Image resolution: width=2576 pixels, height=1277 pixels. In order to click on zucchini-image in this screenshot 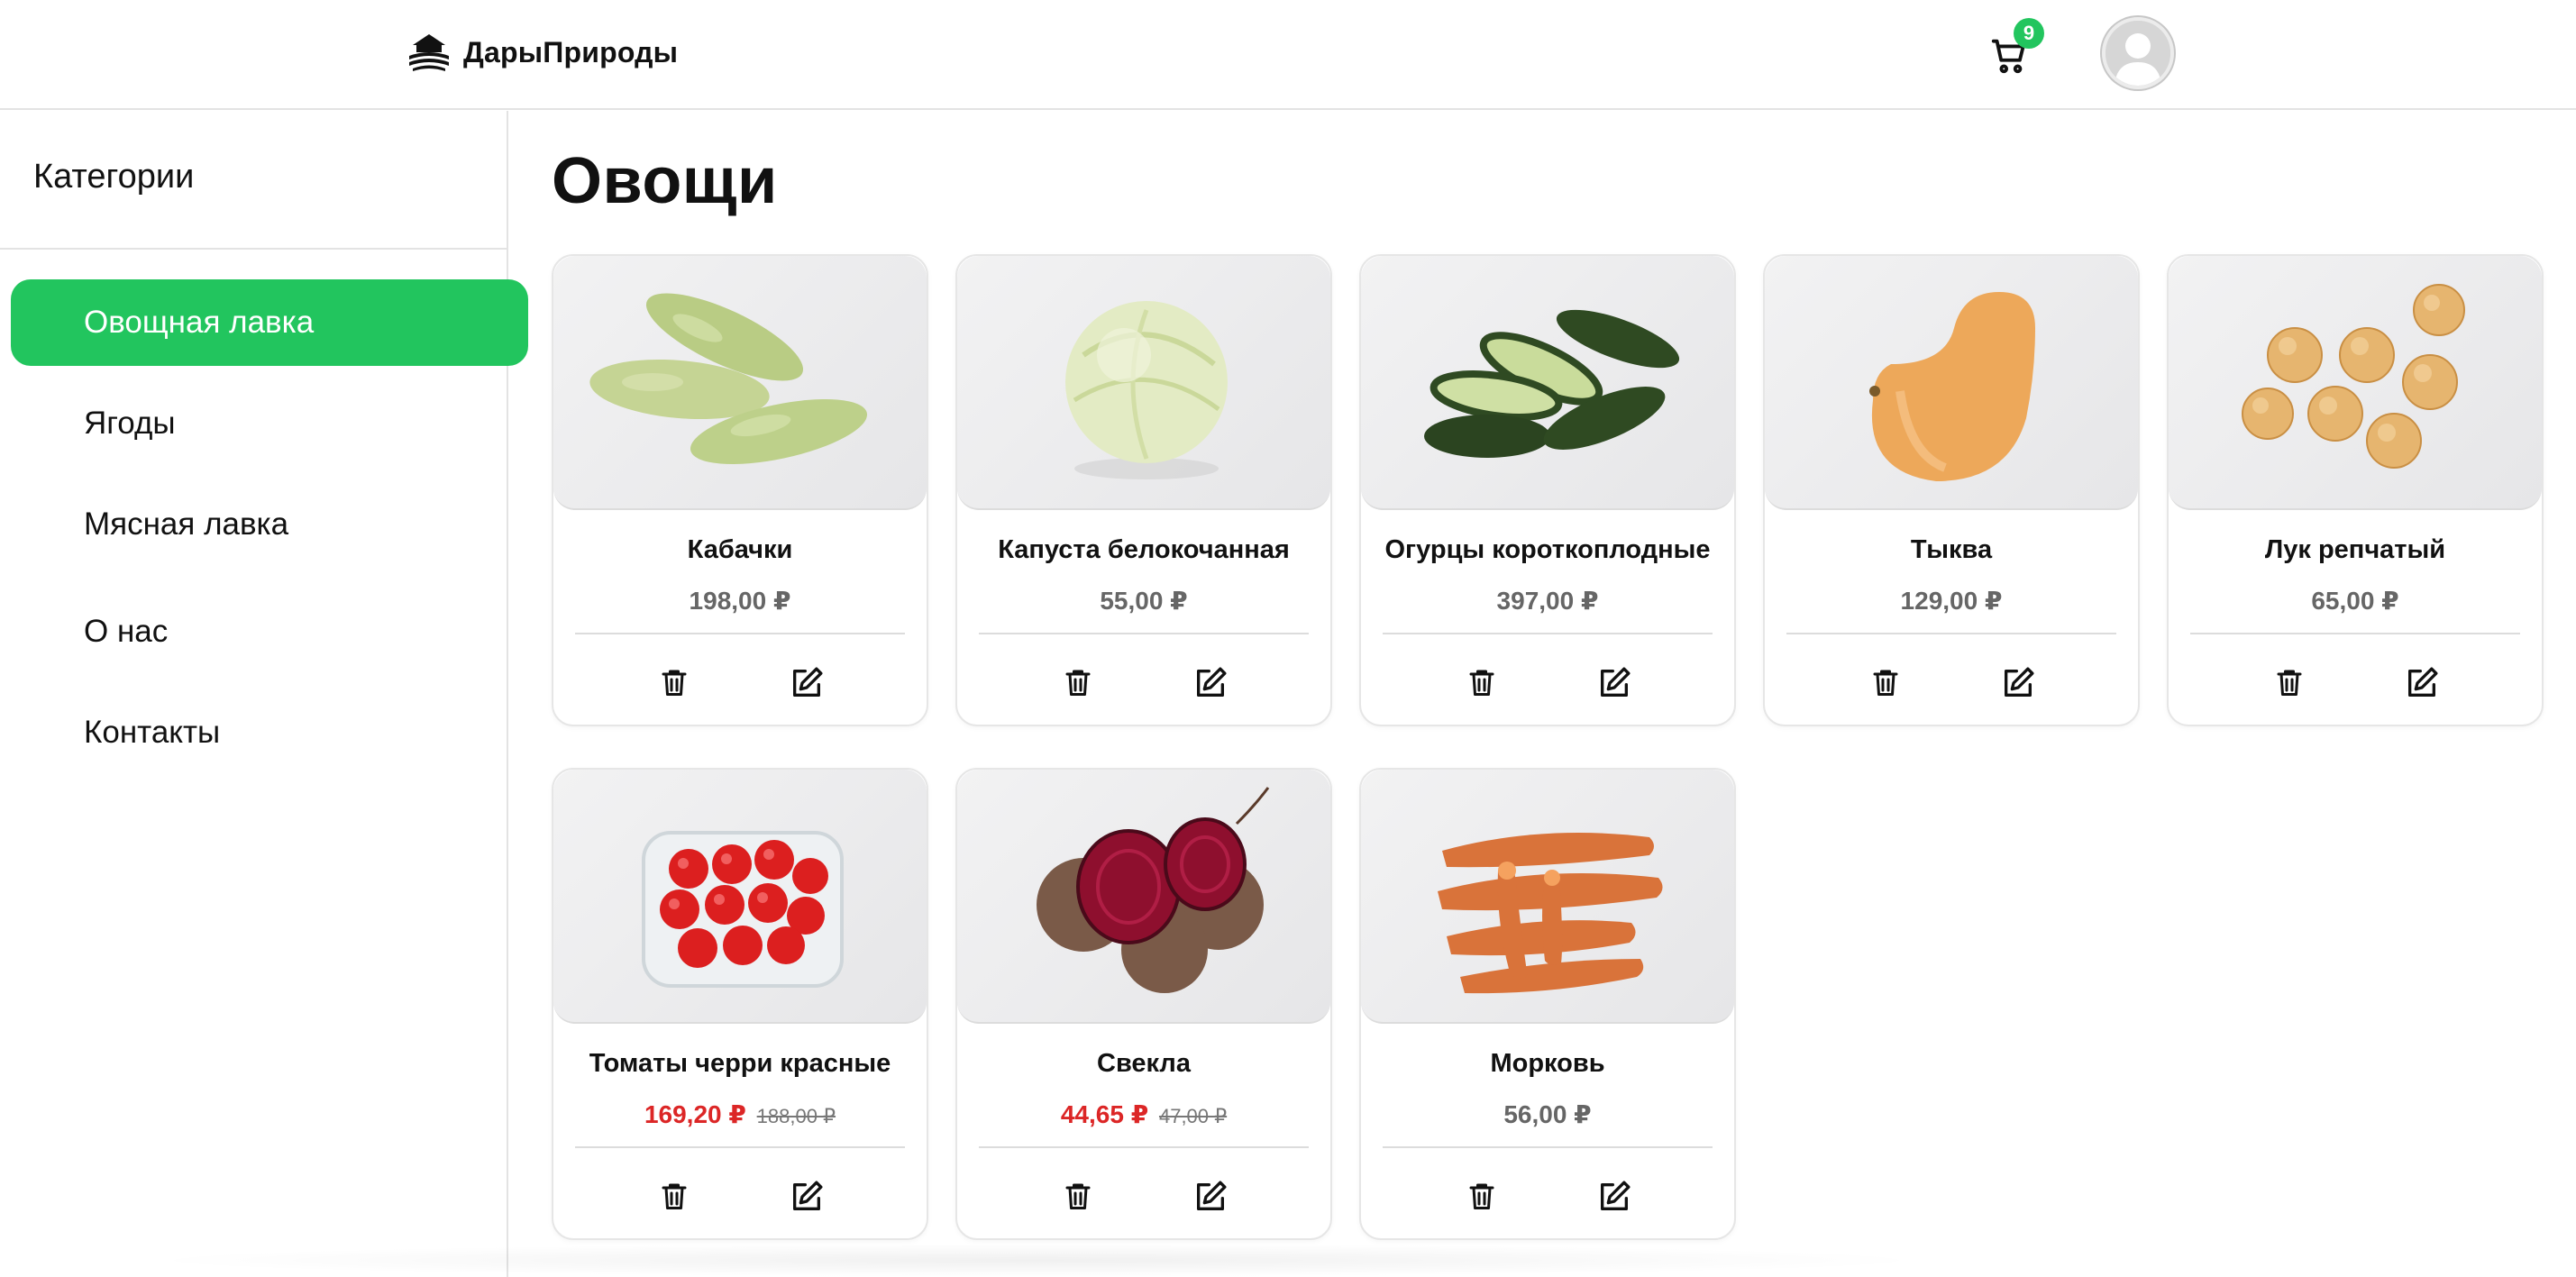, I will do `click(728, 378)`.